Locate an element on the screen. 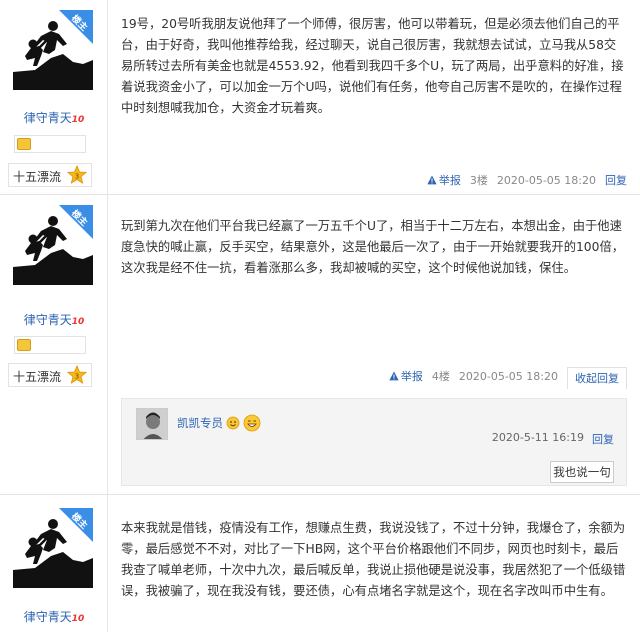 The image size is (640, 632). comment-meta: 2020-5-11 16:19 回复 is located at coordinates (553, 439).